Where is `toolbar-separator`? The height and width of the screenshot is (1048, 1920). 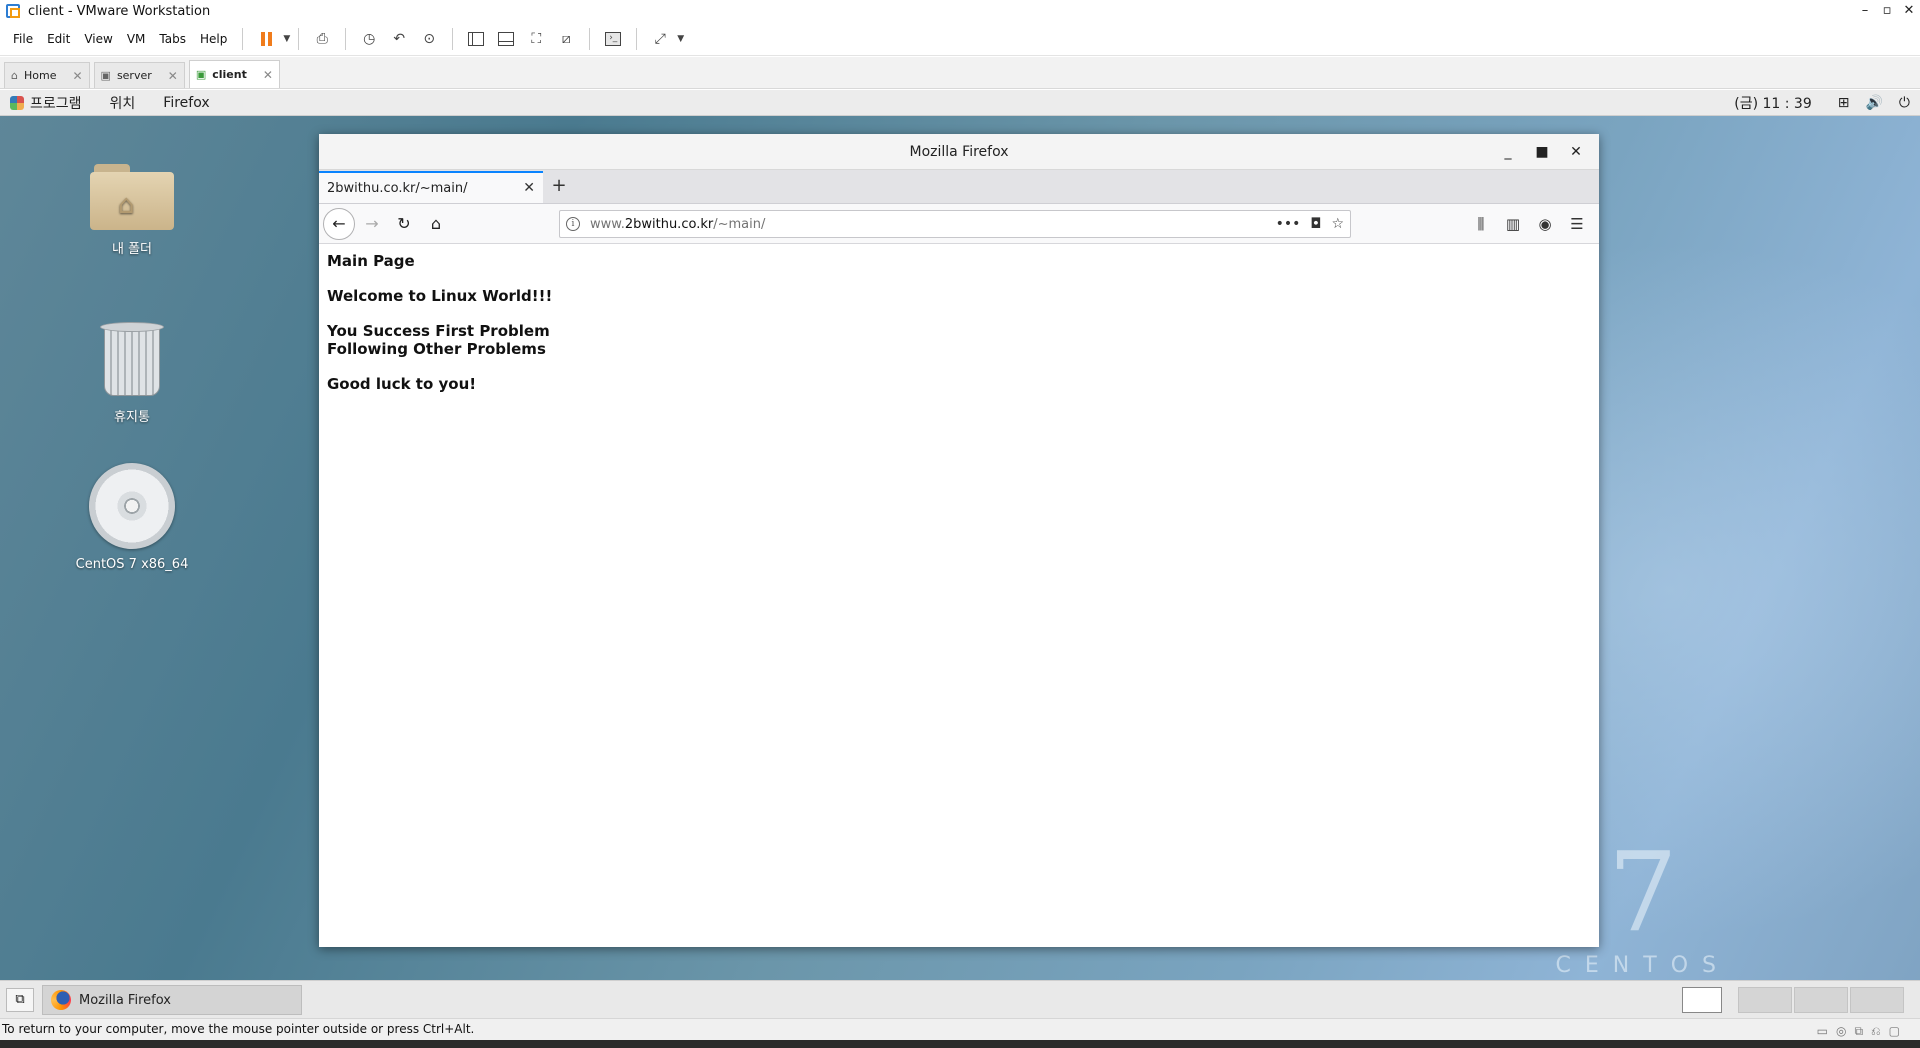
toolbar-separator is located at coordinates (637, 38).